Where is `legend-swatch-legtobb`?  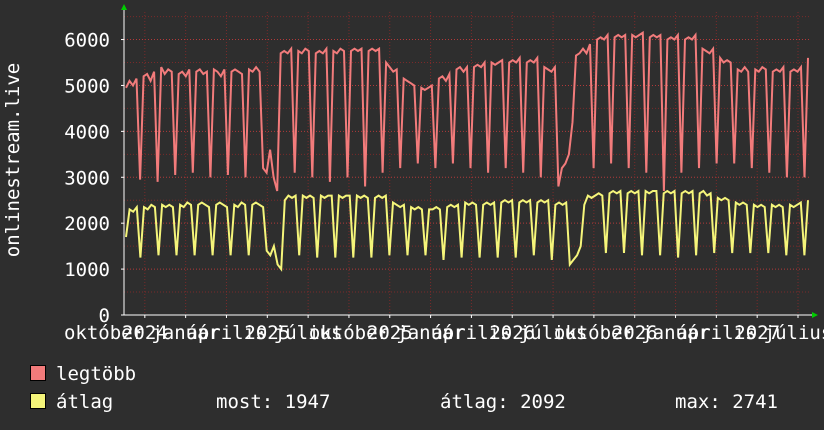 legend-swatch-legtobb is located at coordinates (38, 373).